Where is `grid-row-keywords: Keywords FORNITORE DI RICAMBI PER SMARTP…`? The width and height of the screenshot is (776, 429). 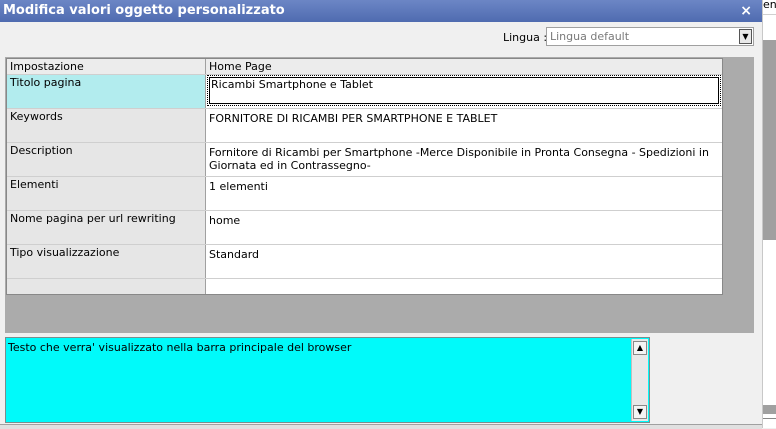
grid-row-keywords: Keywords FORNITORE DI RICAMBI PER SMARTP… is located at coordinates (364, 126).